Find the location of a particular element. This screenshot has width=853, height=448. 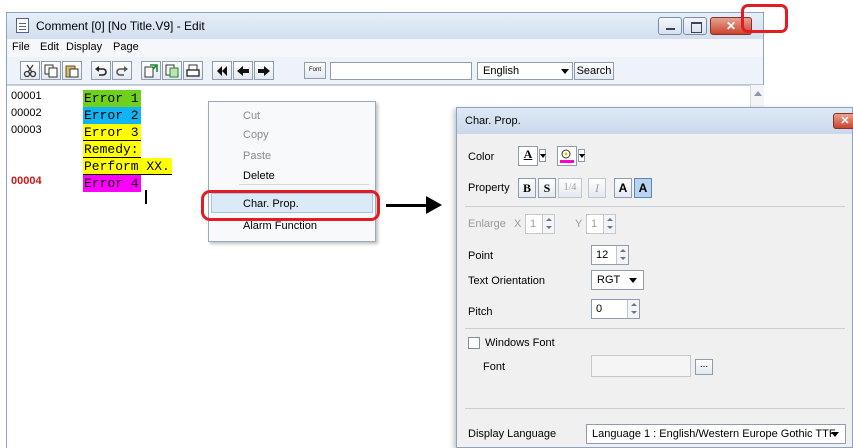

text-orientation-select: RGT is located at coordinates (617, 280).